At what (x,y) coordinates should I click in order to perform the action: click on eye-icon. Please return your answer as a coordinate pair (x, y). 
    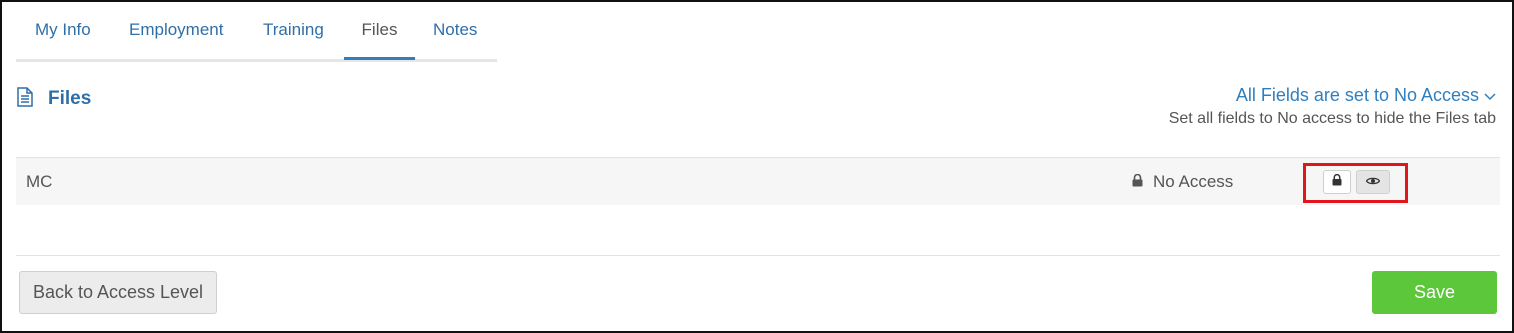
    Looking at the image, I should click on (1373, 182).